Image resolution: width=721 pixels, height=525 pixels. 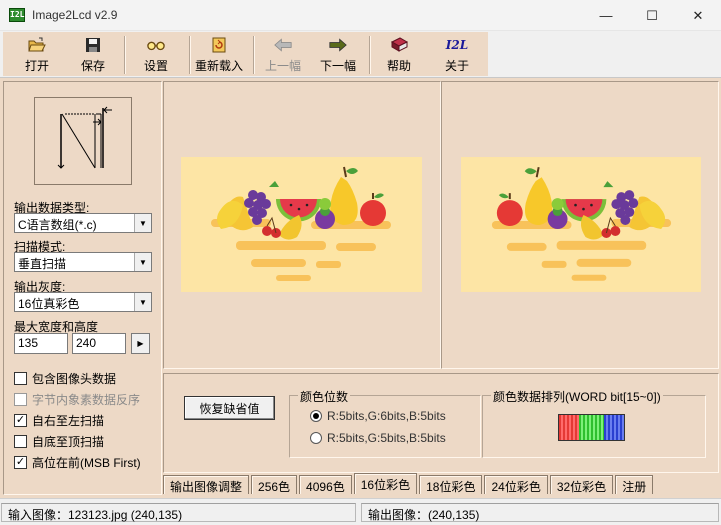 What do you see at coordinates (37, 45) in the screenshot?
I see `folder-open-icon` at bounding box center [37, 45].